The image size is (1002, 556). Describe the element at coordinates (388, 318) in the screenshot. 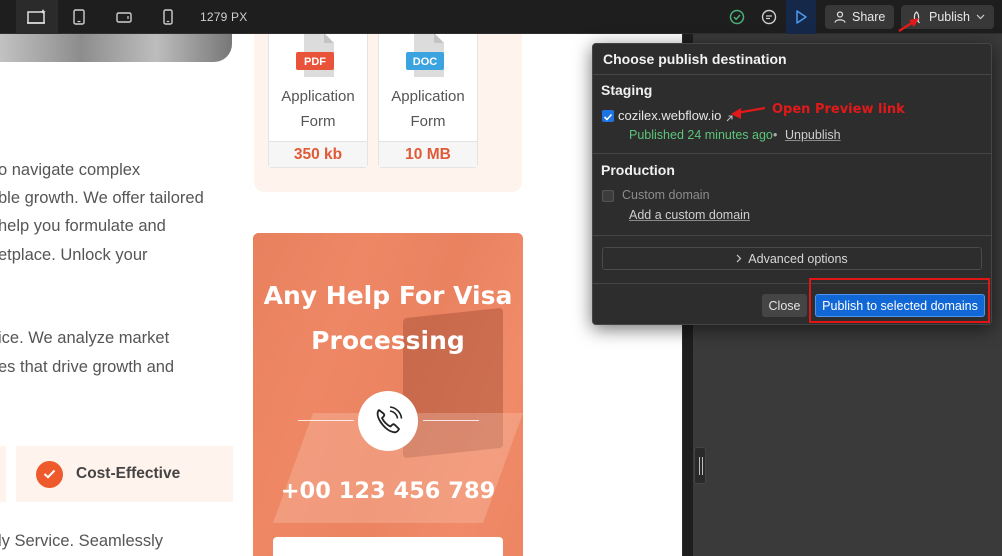

I see `visa-help-title: Any Help For Visa Processing` at that location.